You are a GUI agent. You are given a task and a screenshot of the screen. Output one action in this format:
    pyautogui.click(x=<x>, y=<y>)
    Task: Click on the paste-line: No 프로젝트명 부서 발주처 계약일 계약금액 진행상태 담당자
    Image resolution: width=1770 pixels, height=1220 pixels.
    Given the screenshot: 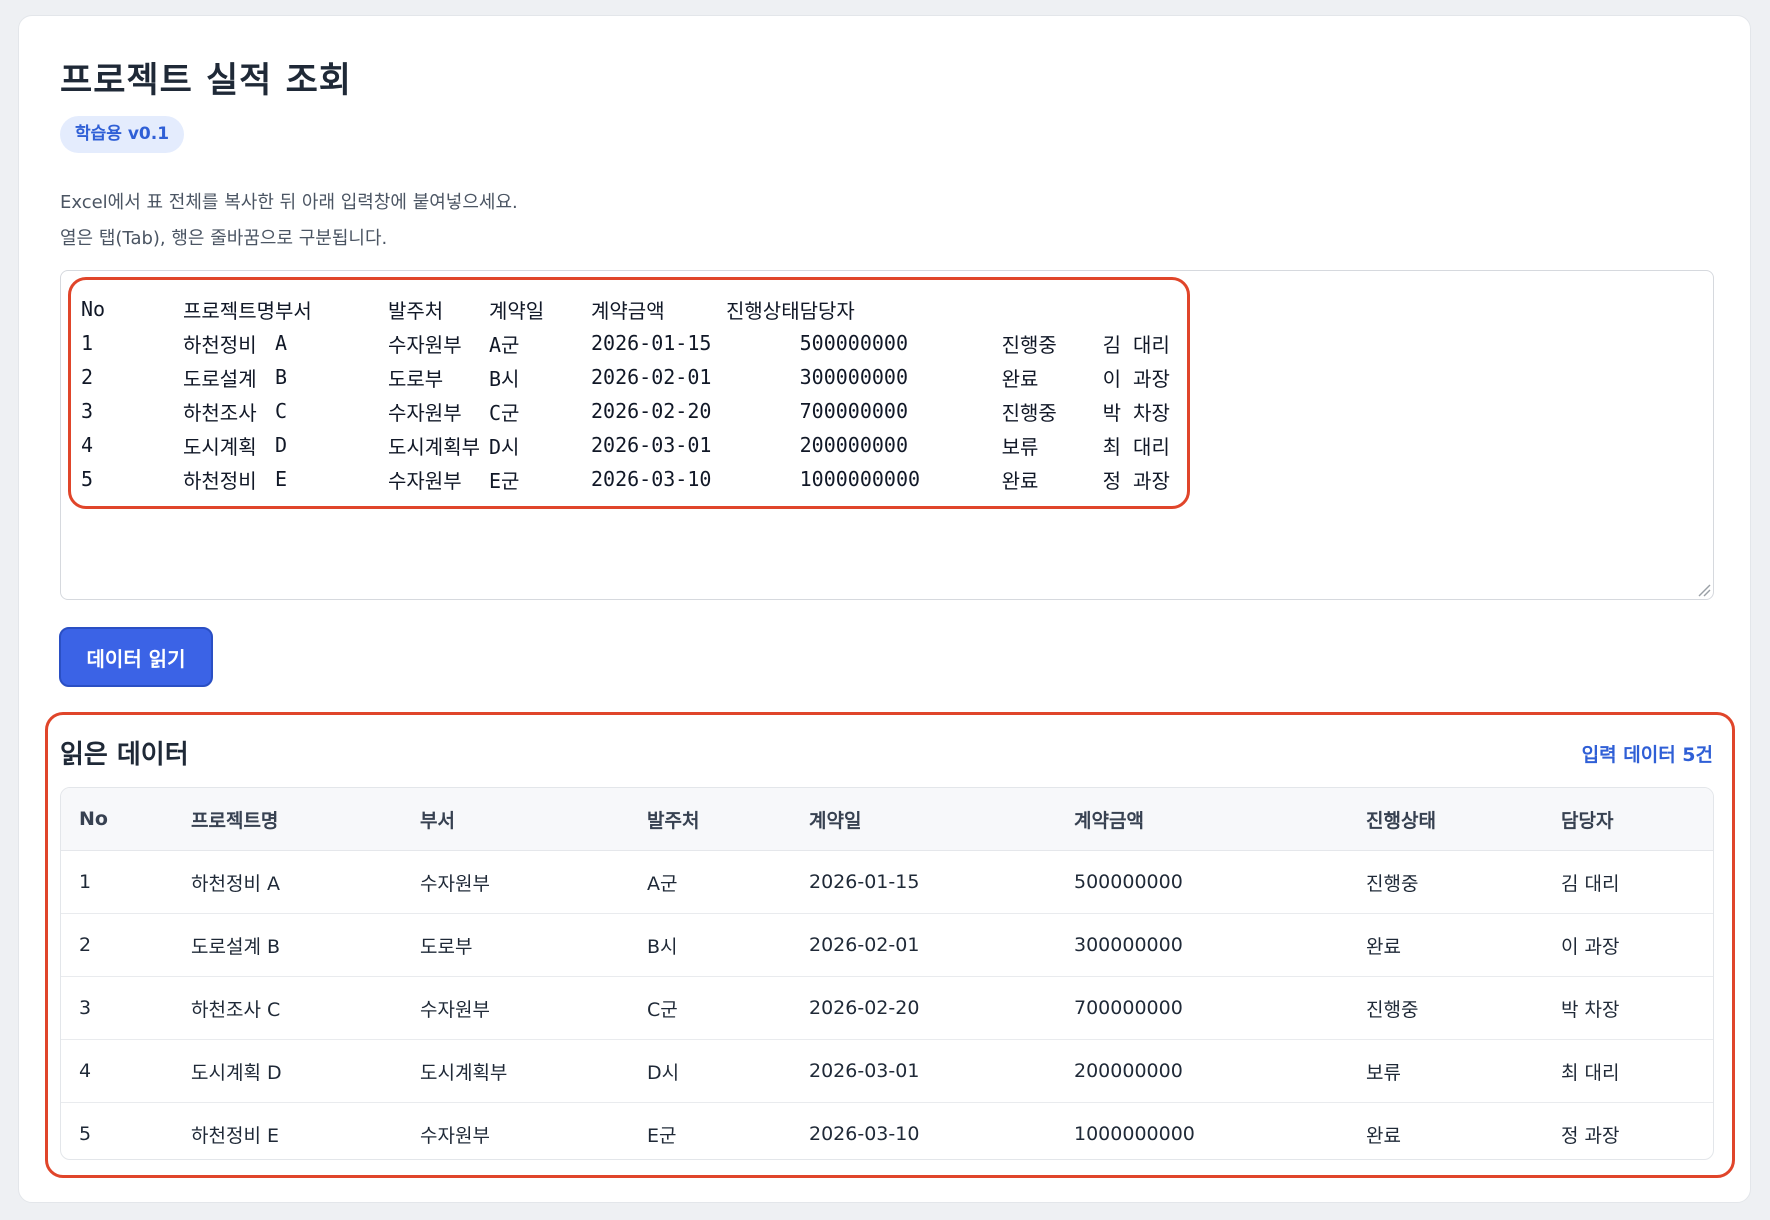 What is the action you would take?
    pyautogui.click(x=632, y=309)
    